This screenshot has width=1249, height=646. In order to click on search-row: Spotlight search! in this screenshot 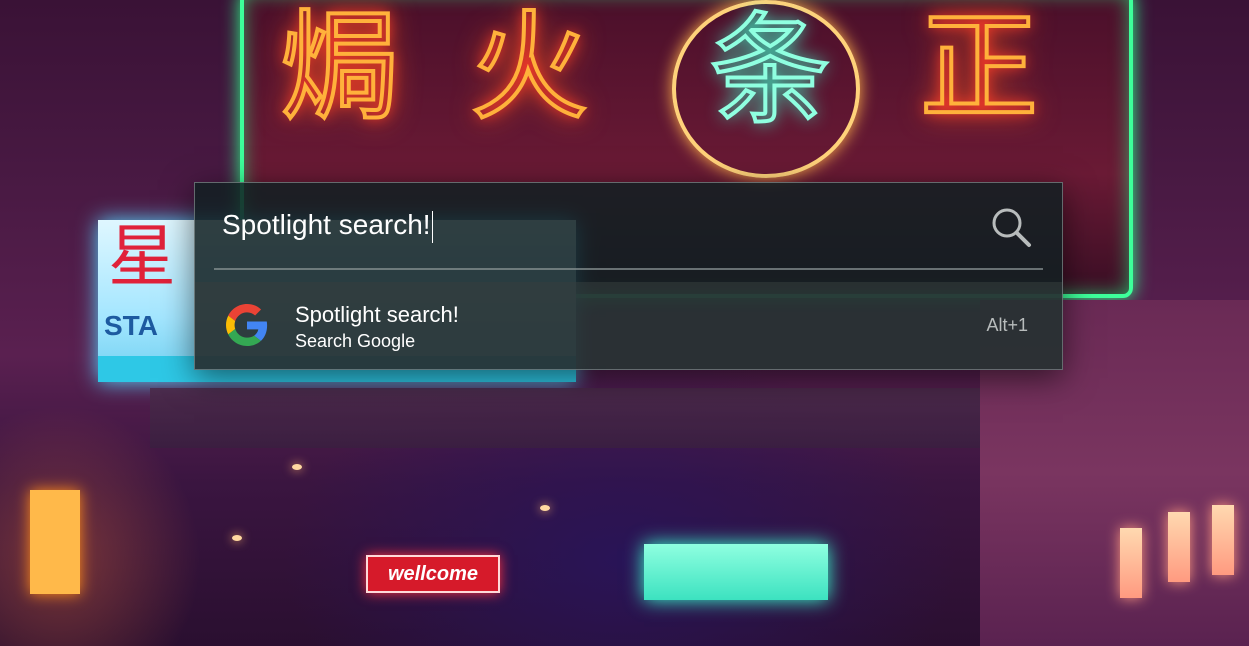, I will do `click(628, 226)`.